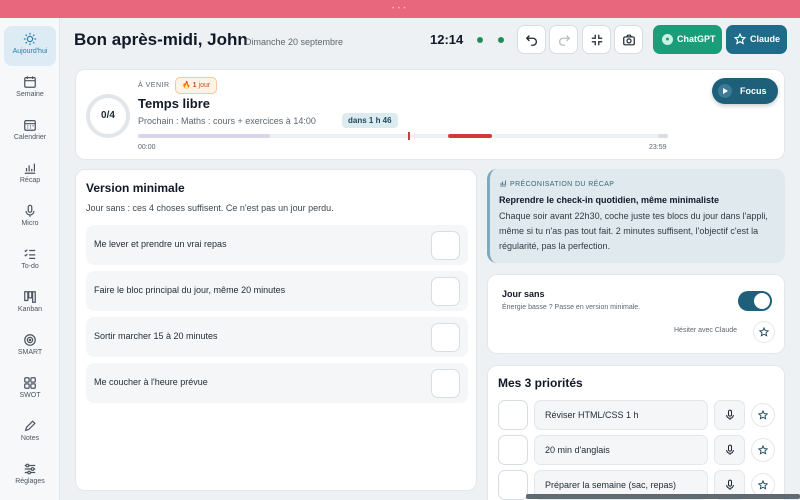 Image resolution: width=800 pixels, height=500 pixels. What do you see at coordinates (30, 180) in the screenshot?
I see `sidebar-item-label: Récap` at bounding box center [30, 180].